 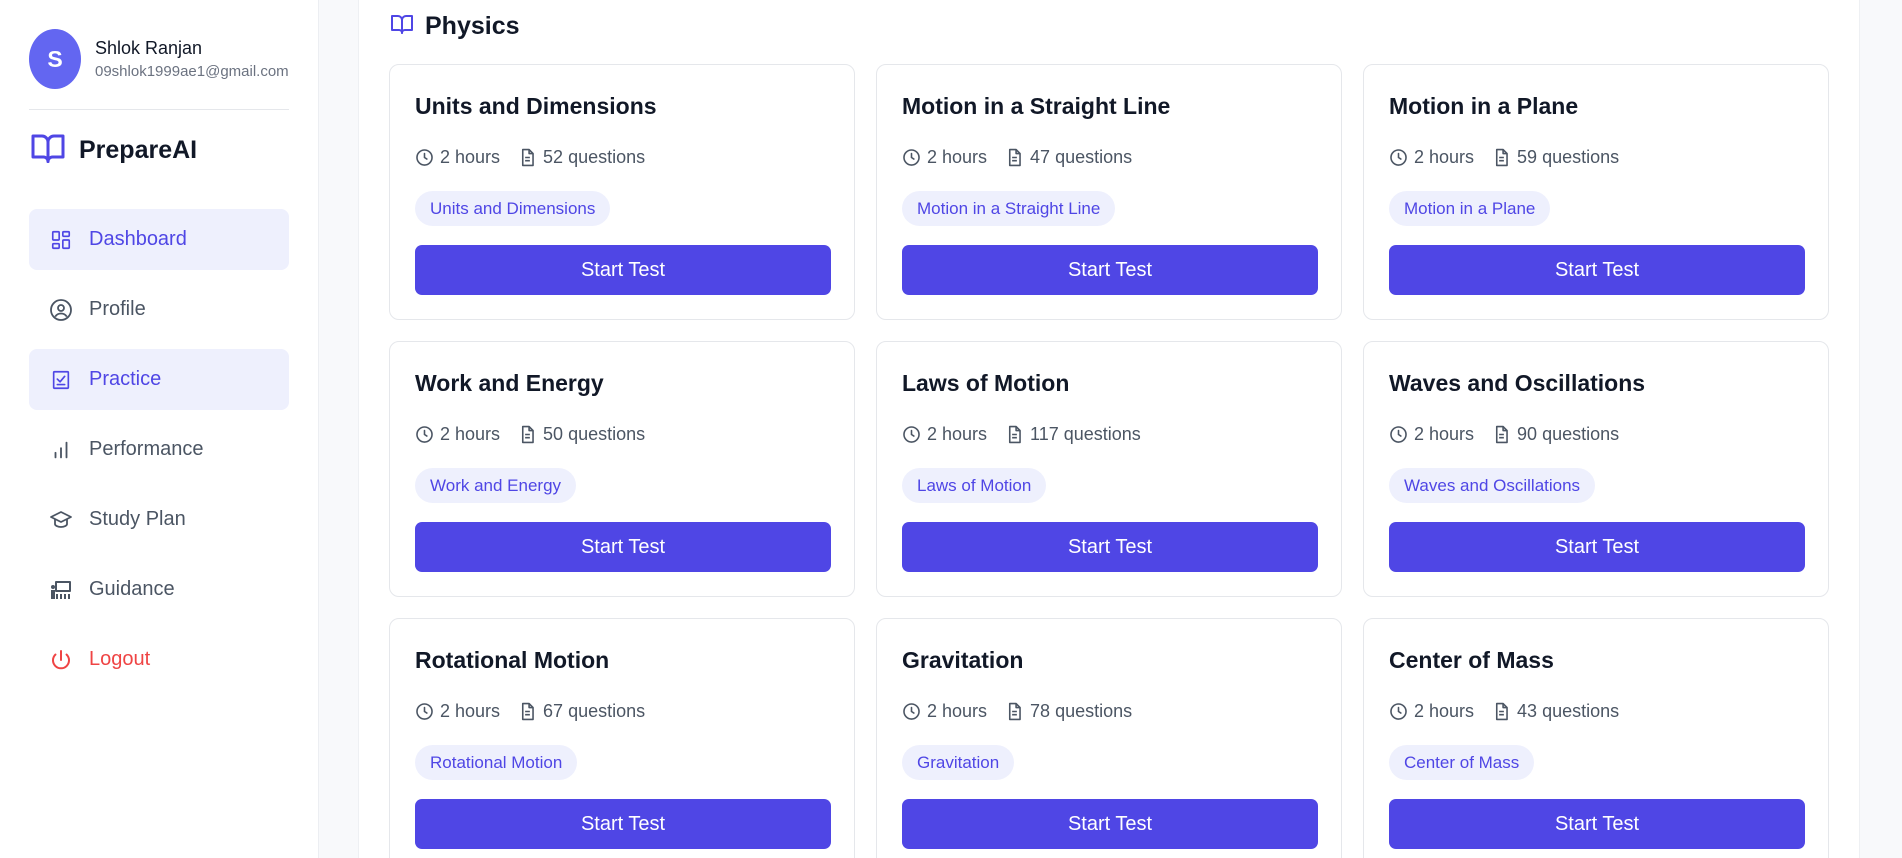 I want to click on test-card-title: Motion in a Straight Line, so click(x=1036, y=106).